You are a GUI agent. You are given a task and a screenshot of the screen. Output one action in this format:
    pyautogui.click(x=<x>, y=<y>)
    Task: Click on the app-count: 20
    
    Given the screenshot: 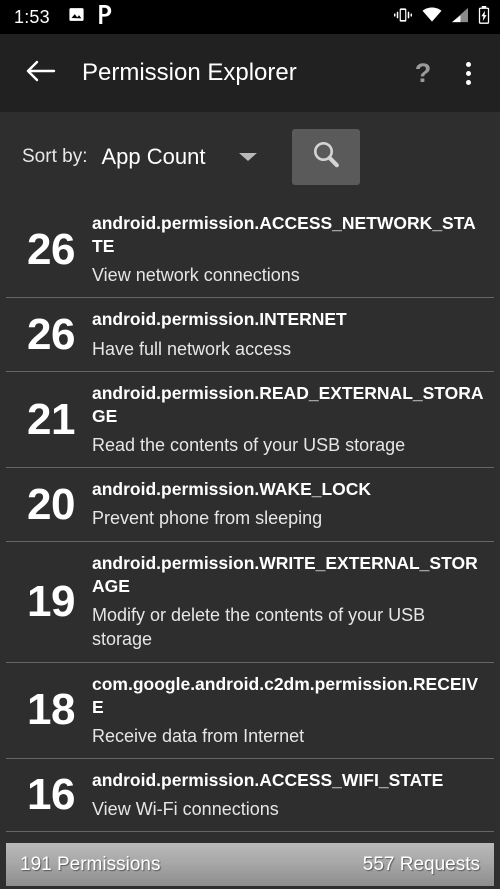 What is the action you would take?
    pyautogui.click(x=51, y=504)
    